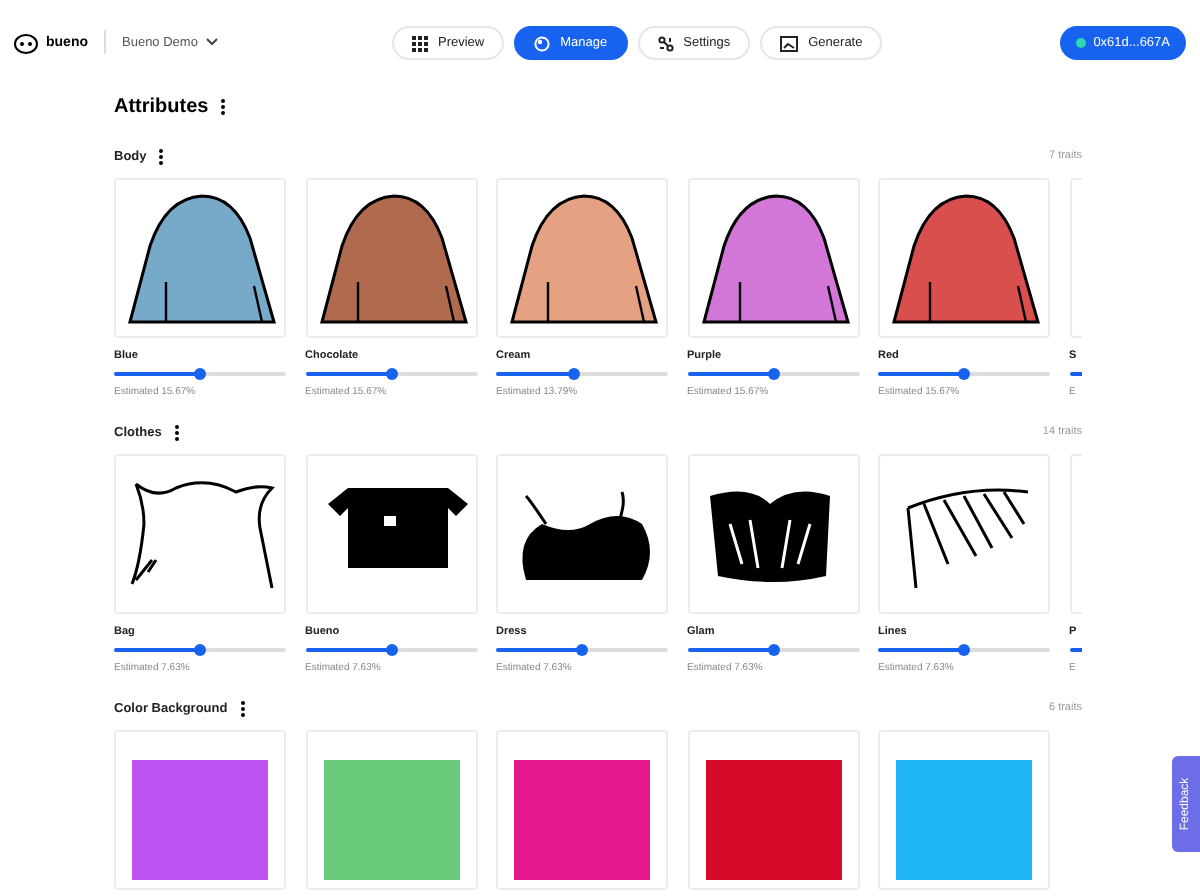 This screenshot has width=1200, height=896. Describe the element at coordinates (420, 43) in the screenshot. I see `grid-icon` at that location.